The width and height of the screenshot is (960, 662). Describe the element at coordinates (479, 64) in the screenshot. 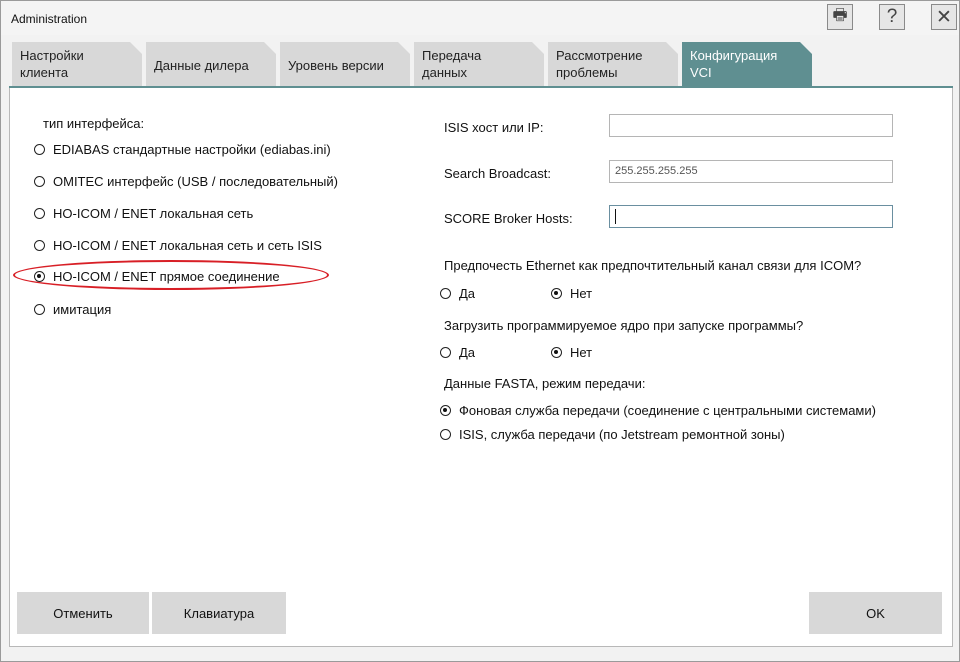

I see `tab-data-transfer: Передача данных` at that location.